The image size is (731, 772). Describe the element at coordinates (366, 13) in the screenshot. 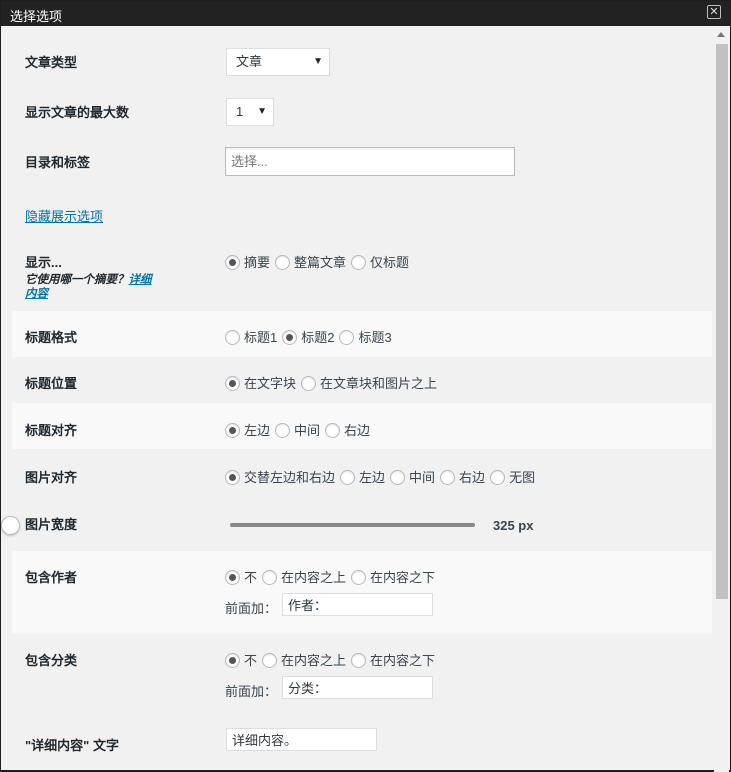

I see `dialog-titlebar: 选择选项 ✕` at that location.